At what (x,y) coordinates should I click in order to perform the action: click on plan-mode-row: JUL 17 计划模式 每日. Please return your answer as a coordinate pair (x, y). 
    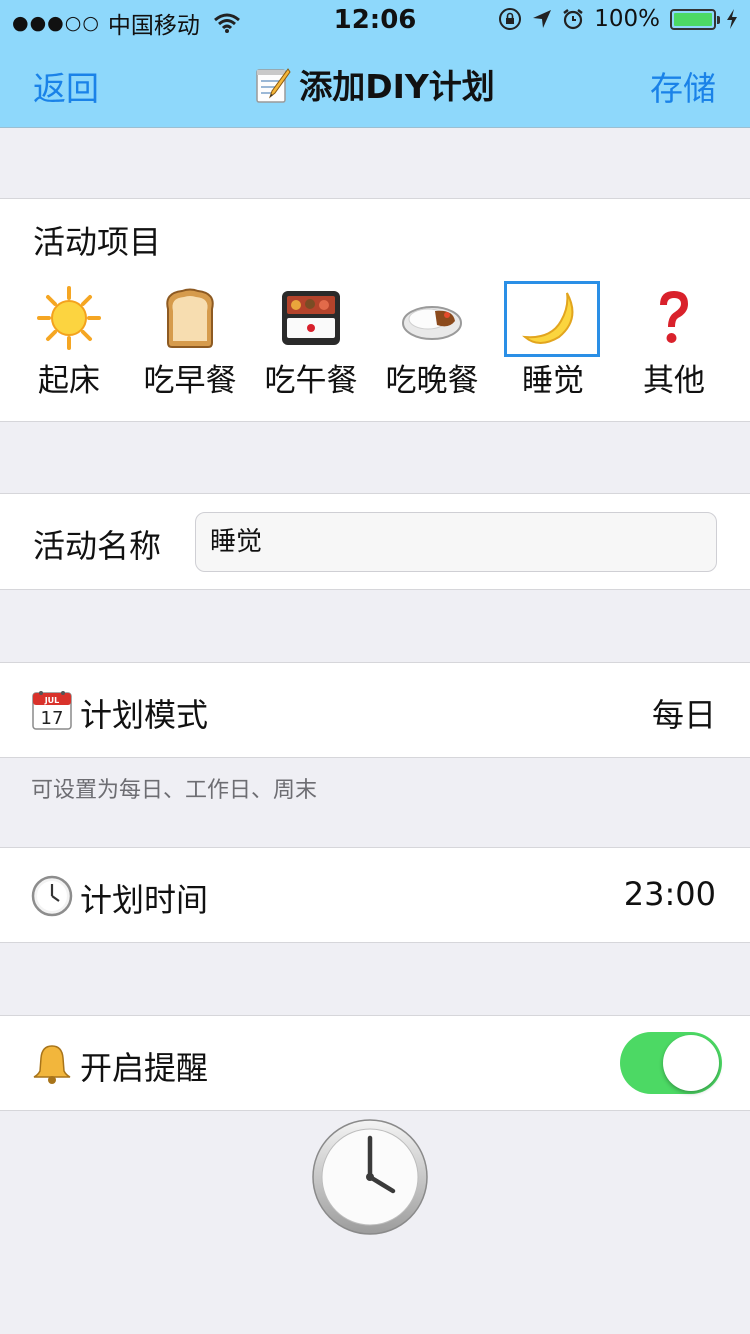
    Looking at the image, I should click on (375, 710).